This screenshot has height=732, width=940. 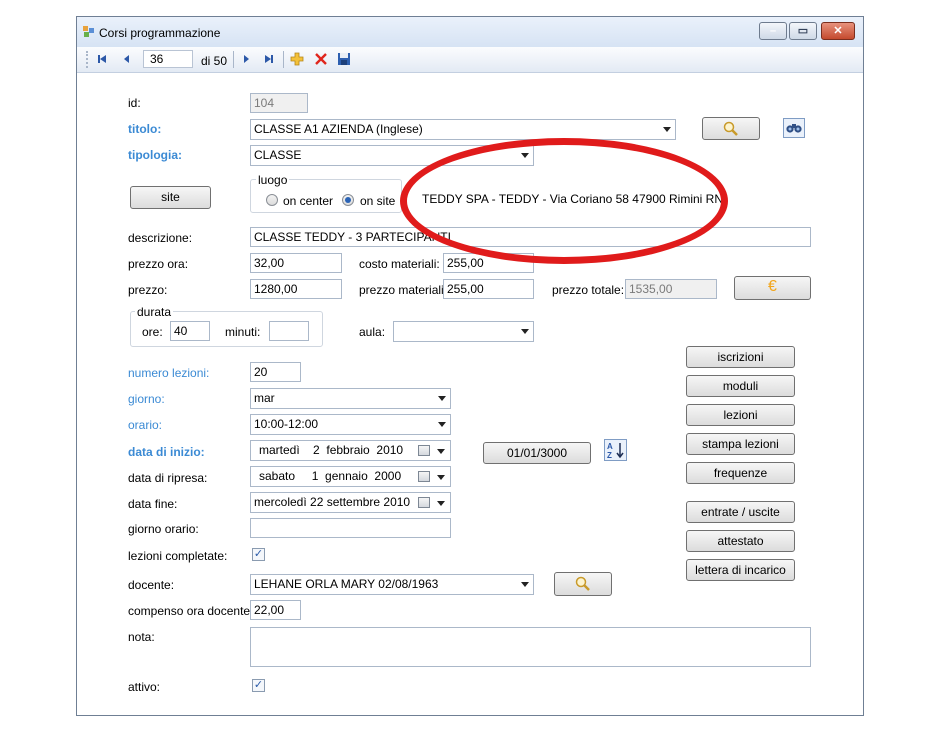 What do you see at coordinates (740, 444) in the screenshot?
I see `stampa-lezioni-button: stampa lezioni` at bounding box center [740, 444].